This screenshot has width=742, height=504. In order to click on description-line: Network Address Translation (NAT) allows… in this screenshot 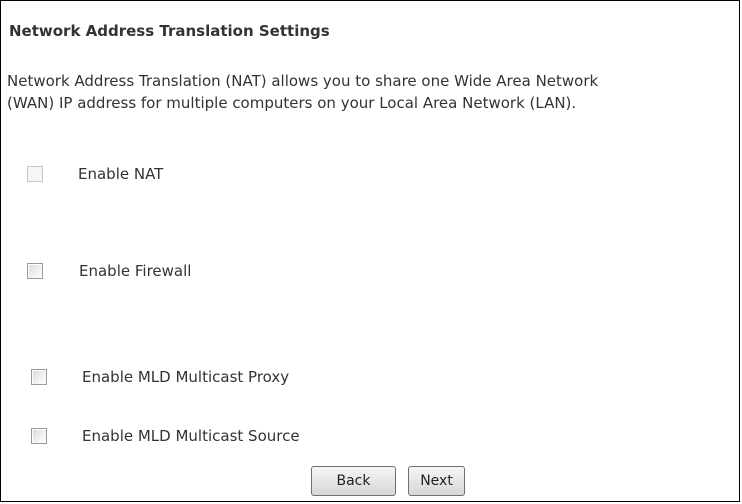, I will do `click(303, 81)`.